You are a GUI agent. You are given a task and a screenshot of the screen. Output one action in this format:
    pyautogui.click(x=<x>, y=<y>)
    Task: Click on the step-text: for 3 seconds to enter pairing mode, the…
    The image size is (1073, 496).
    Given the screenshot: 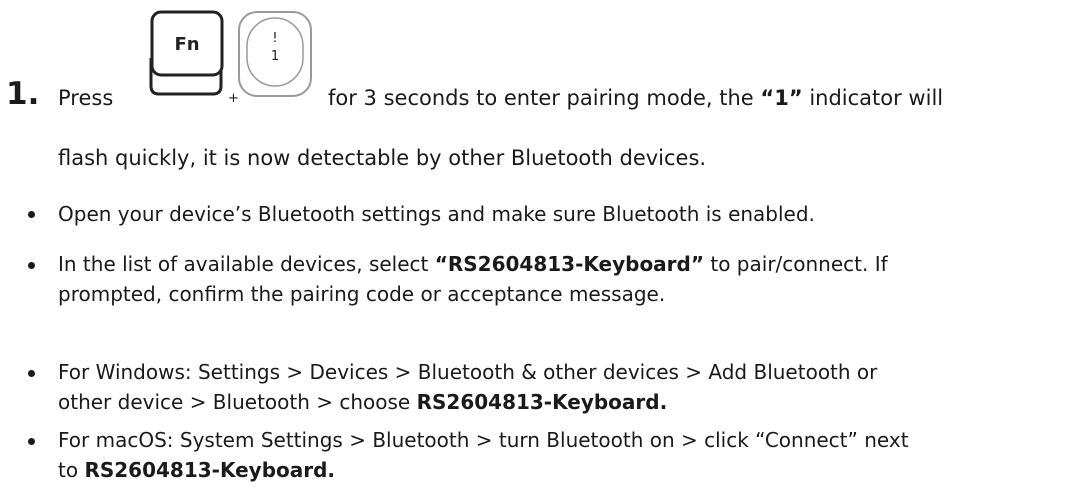 What is the action you would take?
    pyautogui.click(x=635, y=98)
    